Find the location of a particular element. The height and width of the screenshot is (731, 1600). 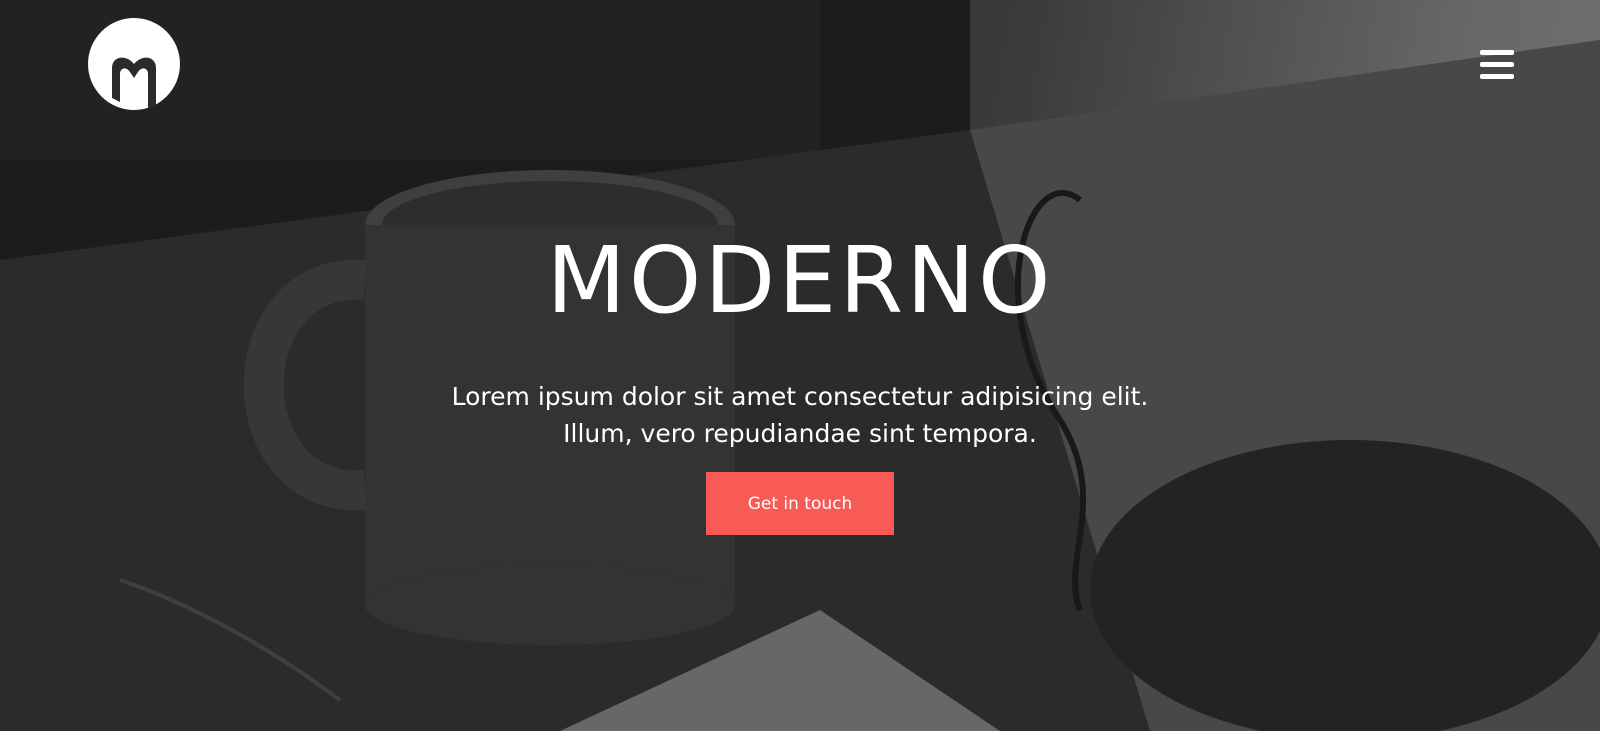

hero-subtitle-line: Illum, vero repudiandae sint tempora. is located at coordinates (800, 433).